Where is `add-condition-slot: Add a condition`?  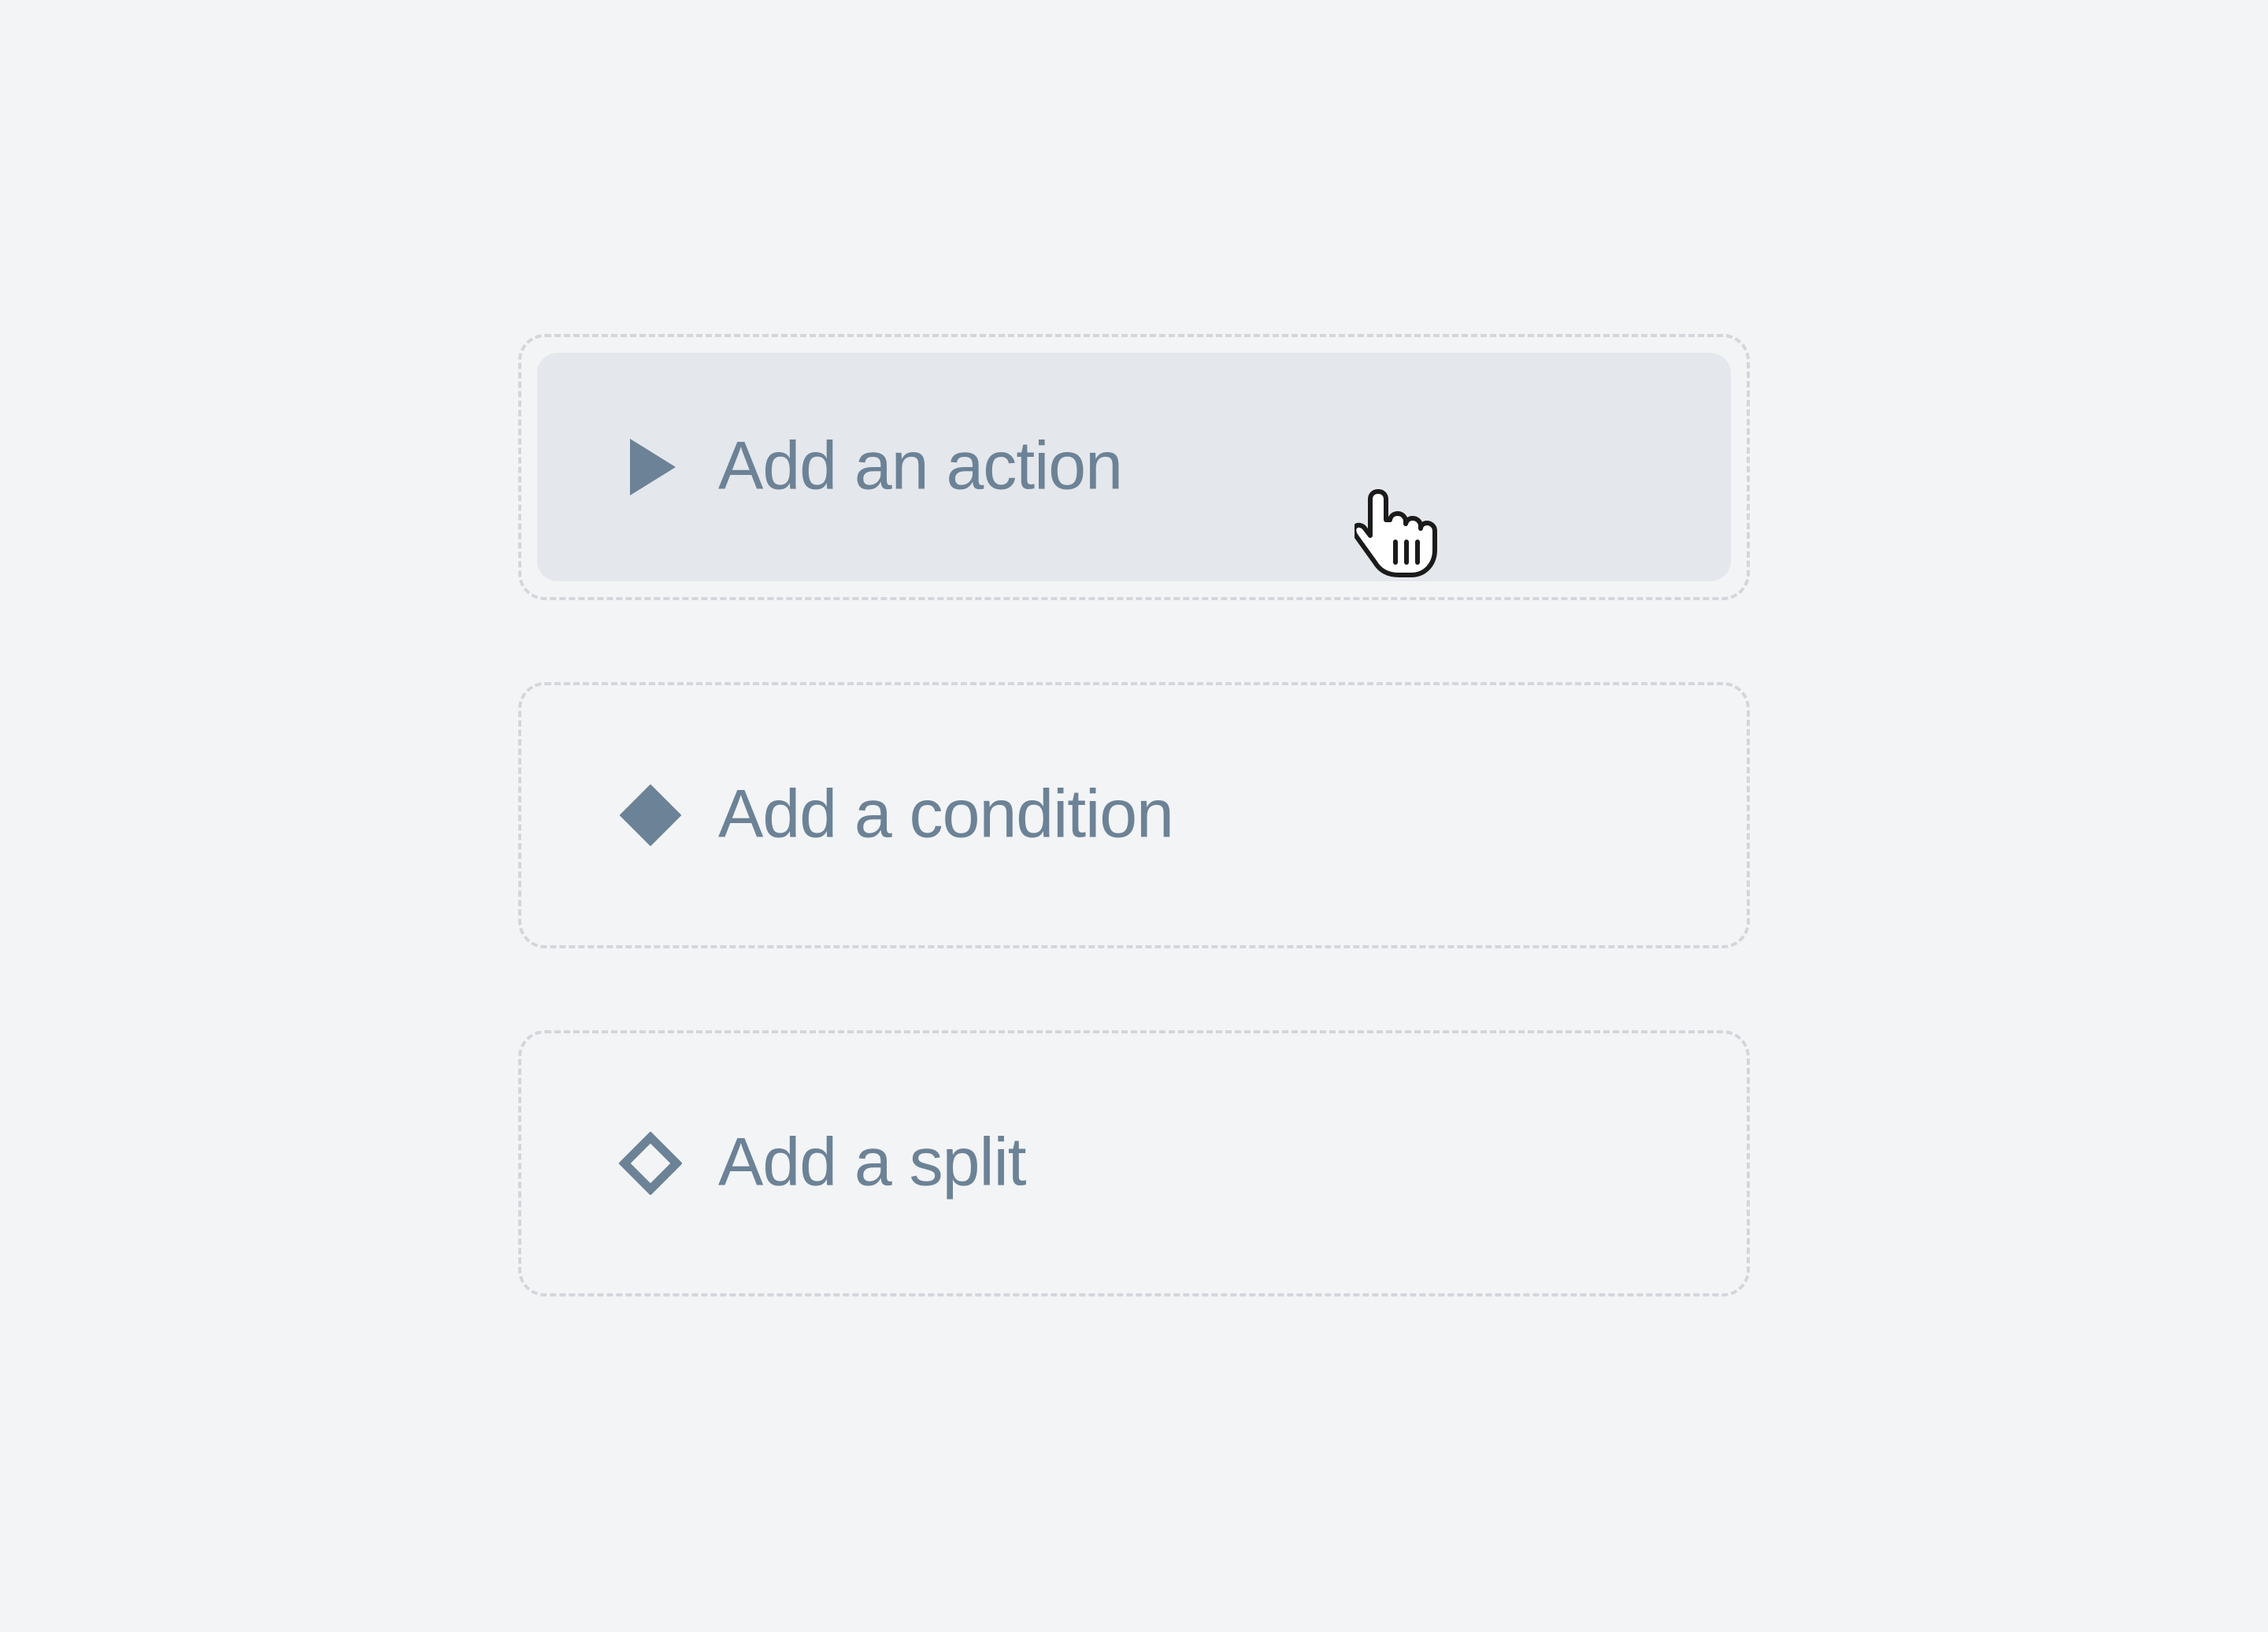
add-condition-slot: Add a condition is located at coordinates (1134, 815).